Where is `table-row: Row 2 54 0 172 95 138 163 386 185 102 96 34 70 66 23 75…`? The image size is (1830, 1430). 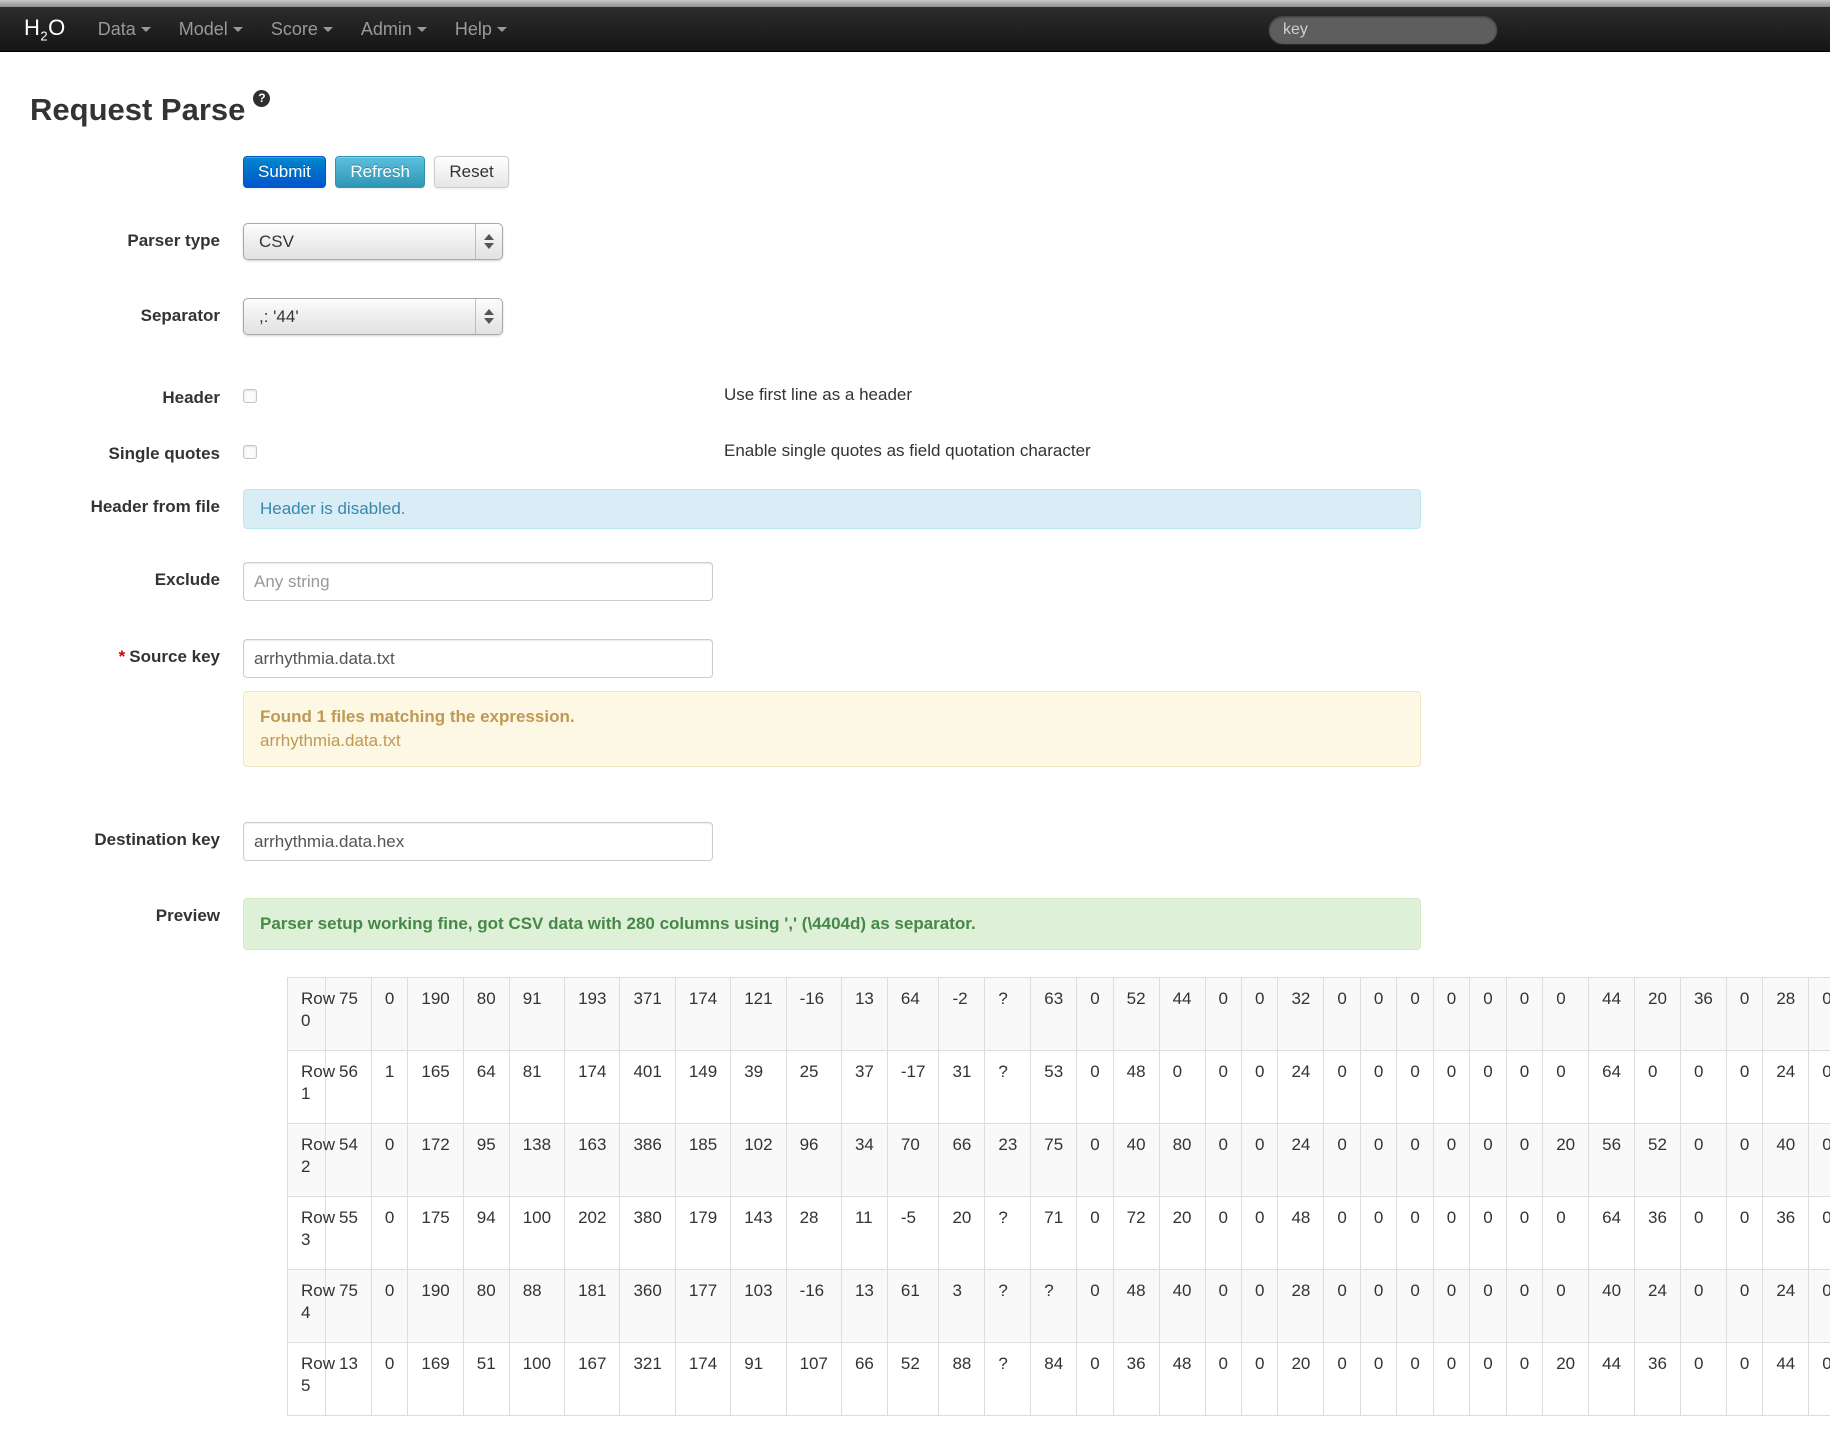
table-row: Row 2 54 0 172 95 138 163 386 185 102 96 34 70 66 23 75… is located at coordinates (1058, 1160).